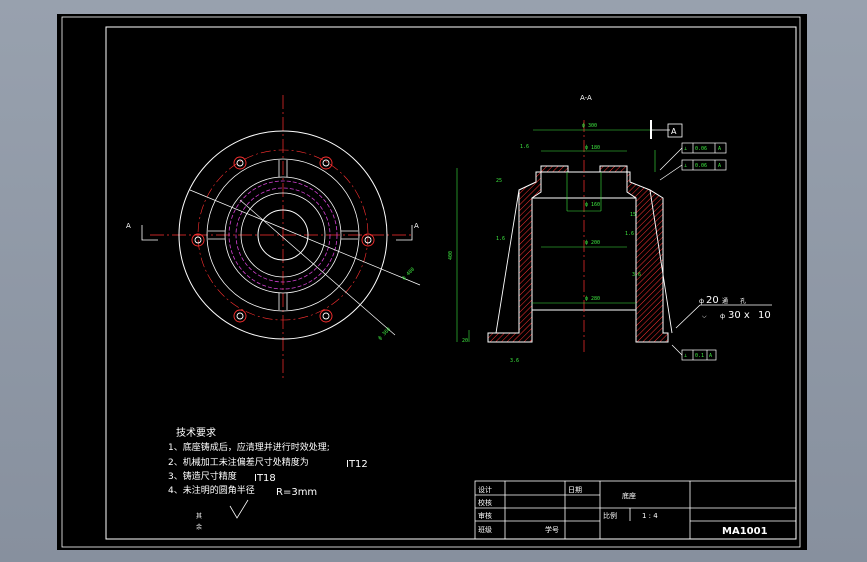 The height and width of the screenshot is (562, 867). What do you see at coordinates (610, 515) in the screenshot?
I see `svg-text: 比例` at bounding box center [610, 515].